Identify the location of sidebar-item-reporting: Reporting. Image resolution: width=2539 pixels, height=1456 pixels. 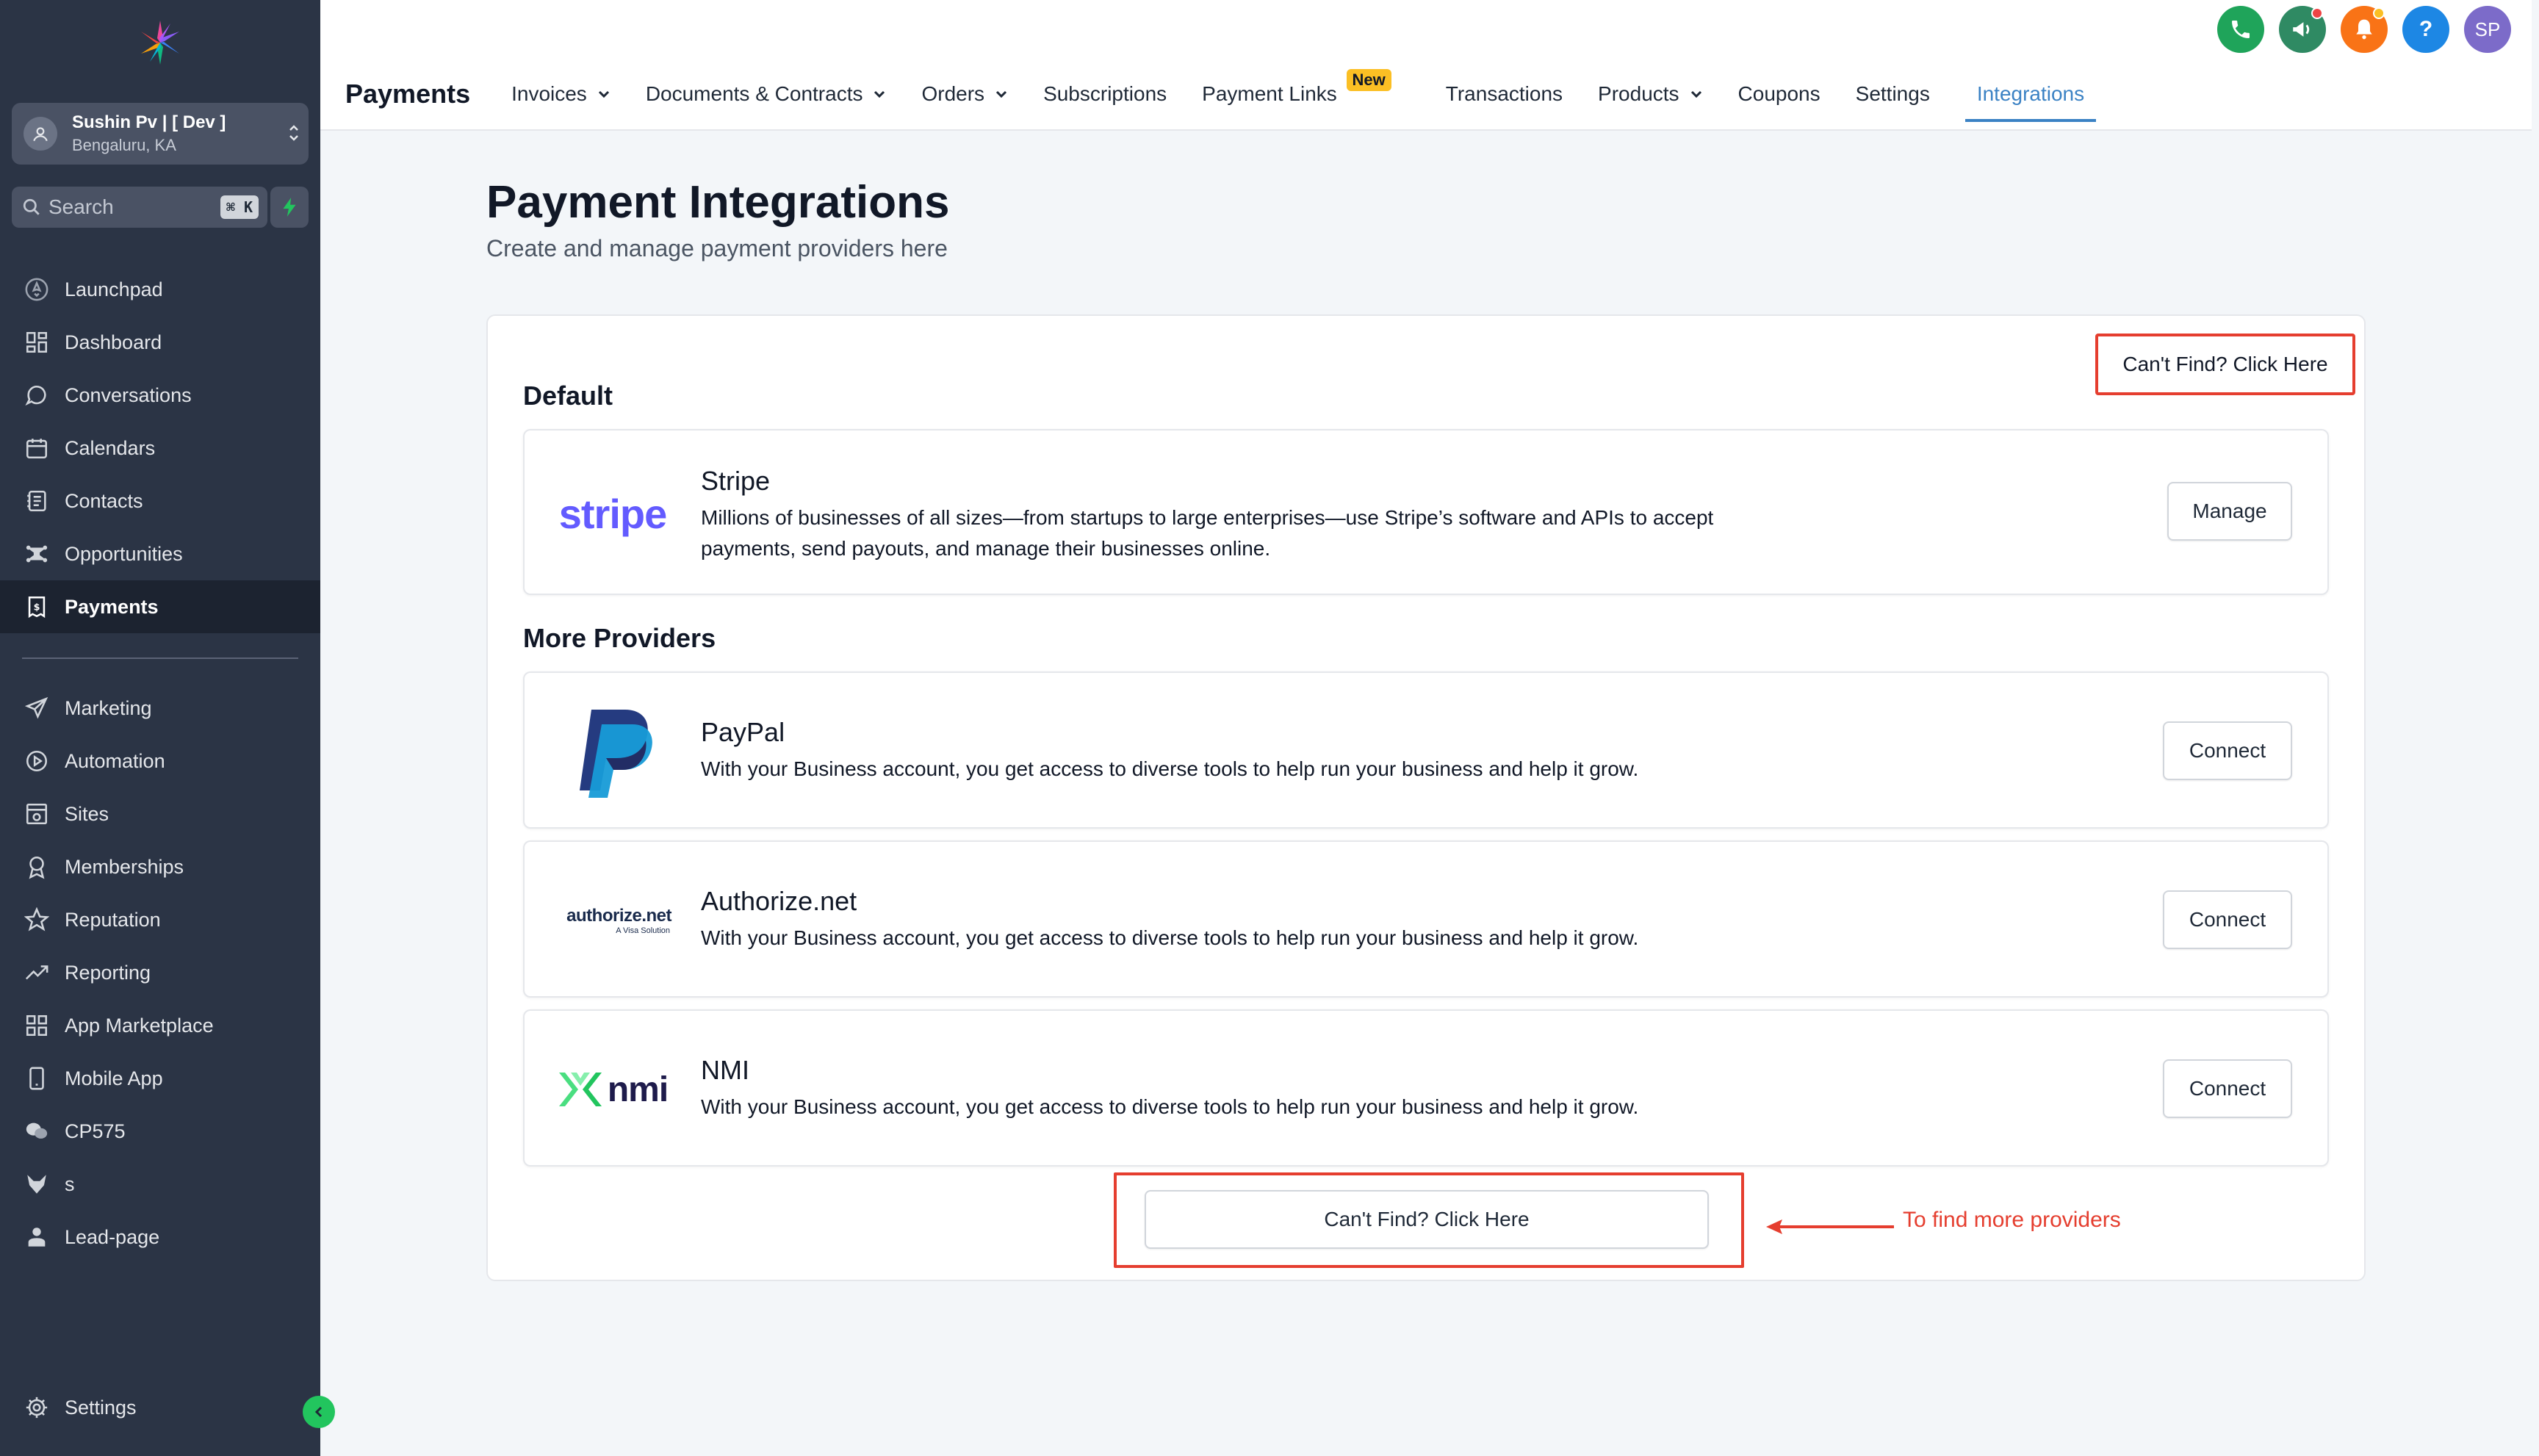
(160, 972).